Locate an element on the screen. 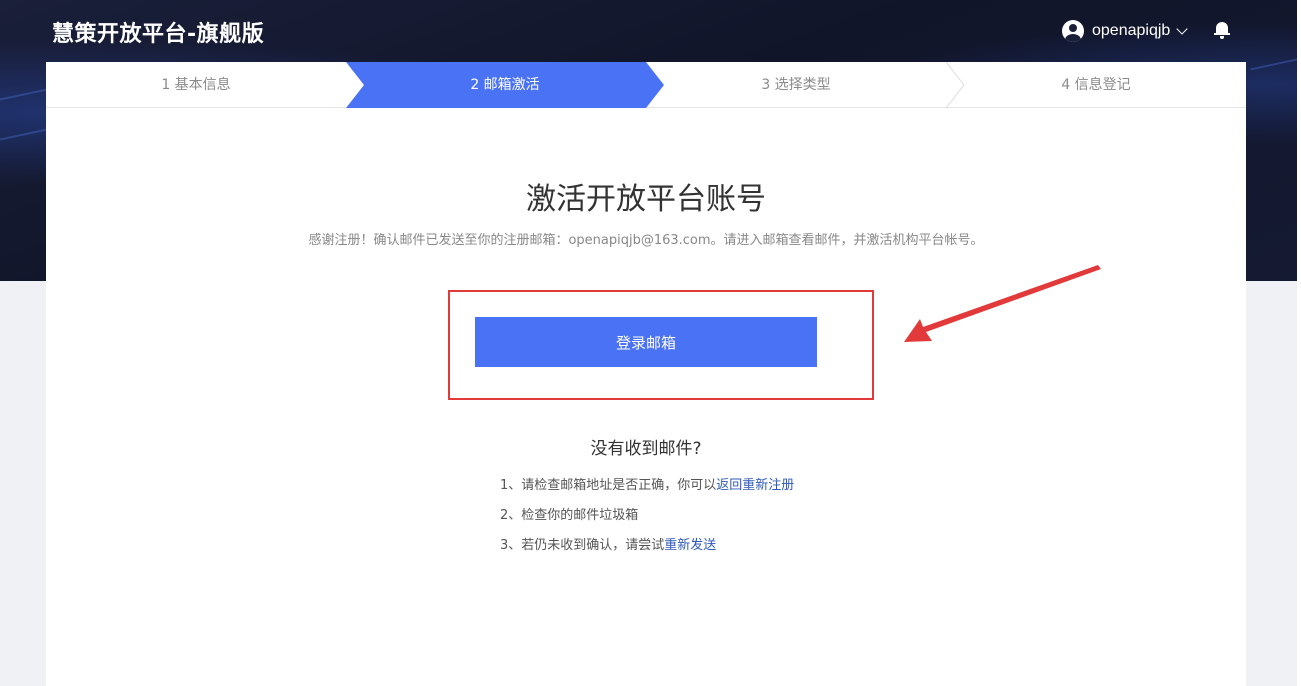  brand-title: 慧策开放平台-旗舰版 is located at coordinates (158, 34).